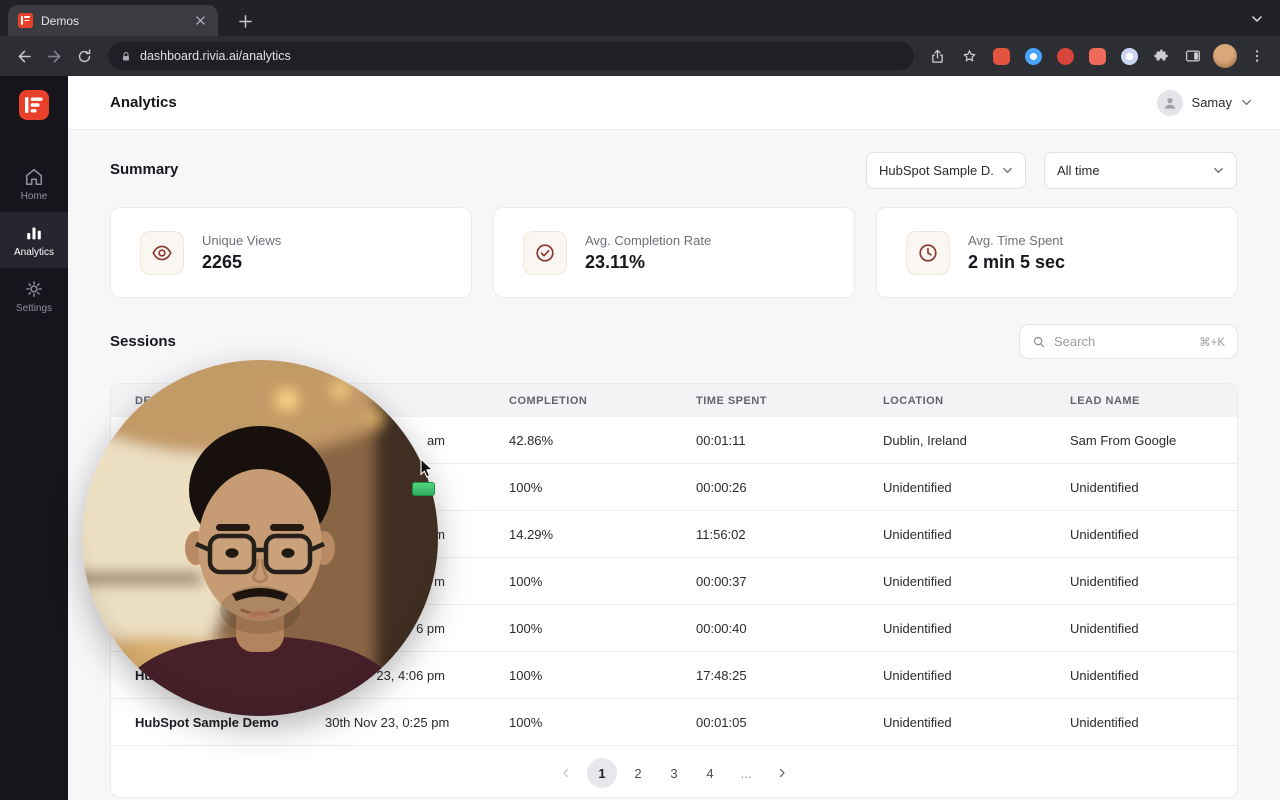  What do you see at coordinates (200, 21) in the screenshot?
I see `tab-close-icon` at bounding box center [200, 21].